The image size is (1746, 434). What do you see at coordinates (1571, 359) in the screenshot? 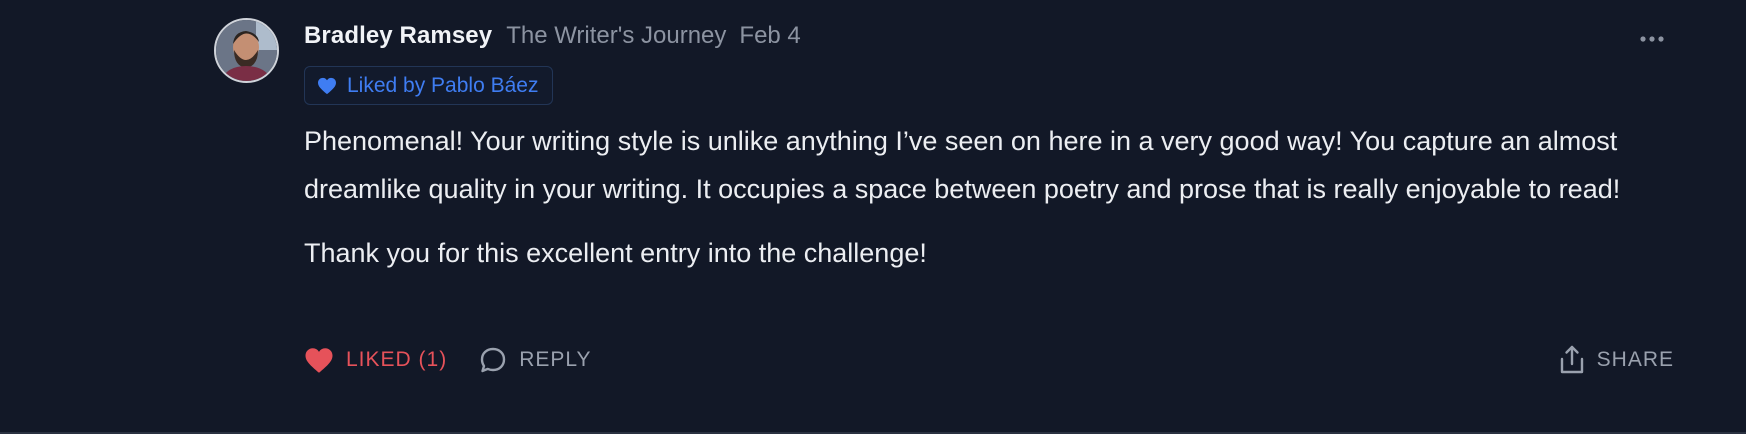
I see `share-upload-icon` at bounding box center [1571, 359].